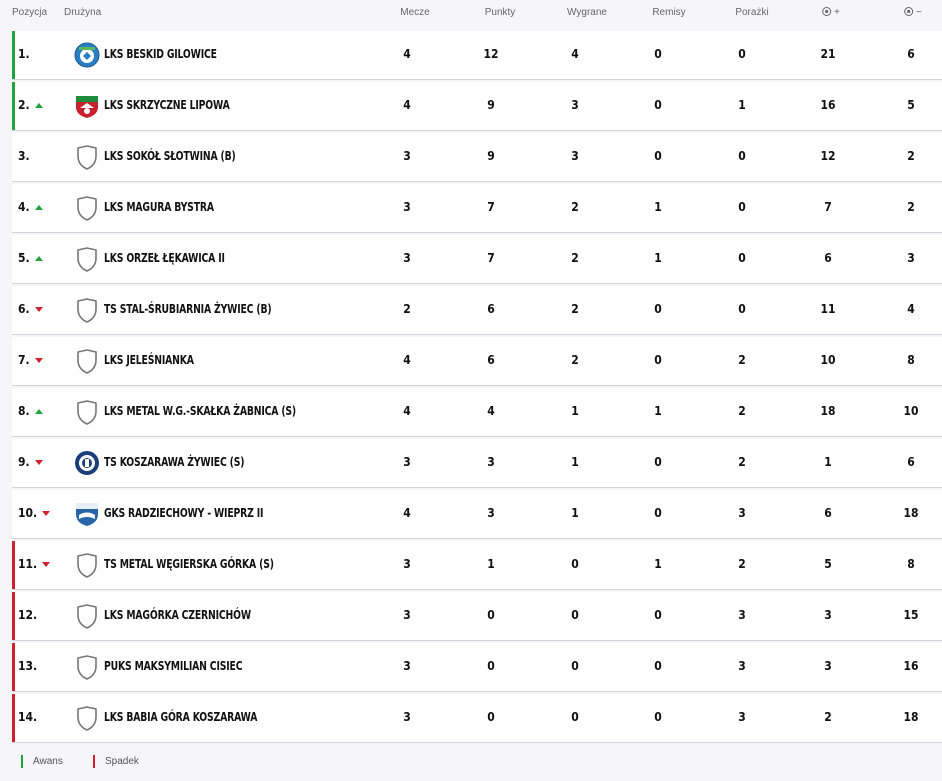 Image resolution: width=942 pixels, height=781 pixels. What do you see at coordinates (752, 12) in the screenshot?
I see `col-losses-header: Porażki` at bounding box center [752, 12].